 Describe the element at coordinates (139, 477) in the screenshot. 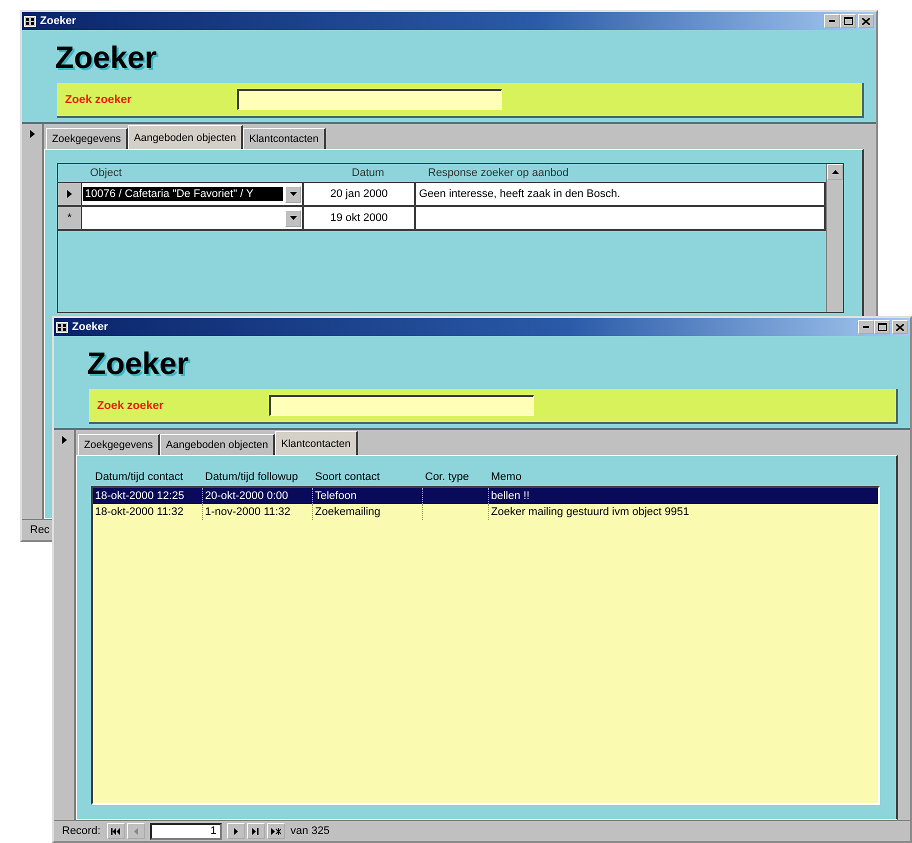

I see `column-header: Datum/tijd contact` at that location.